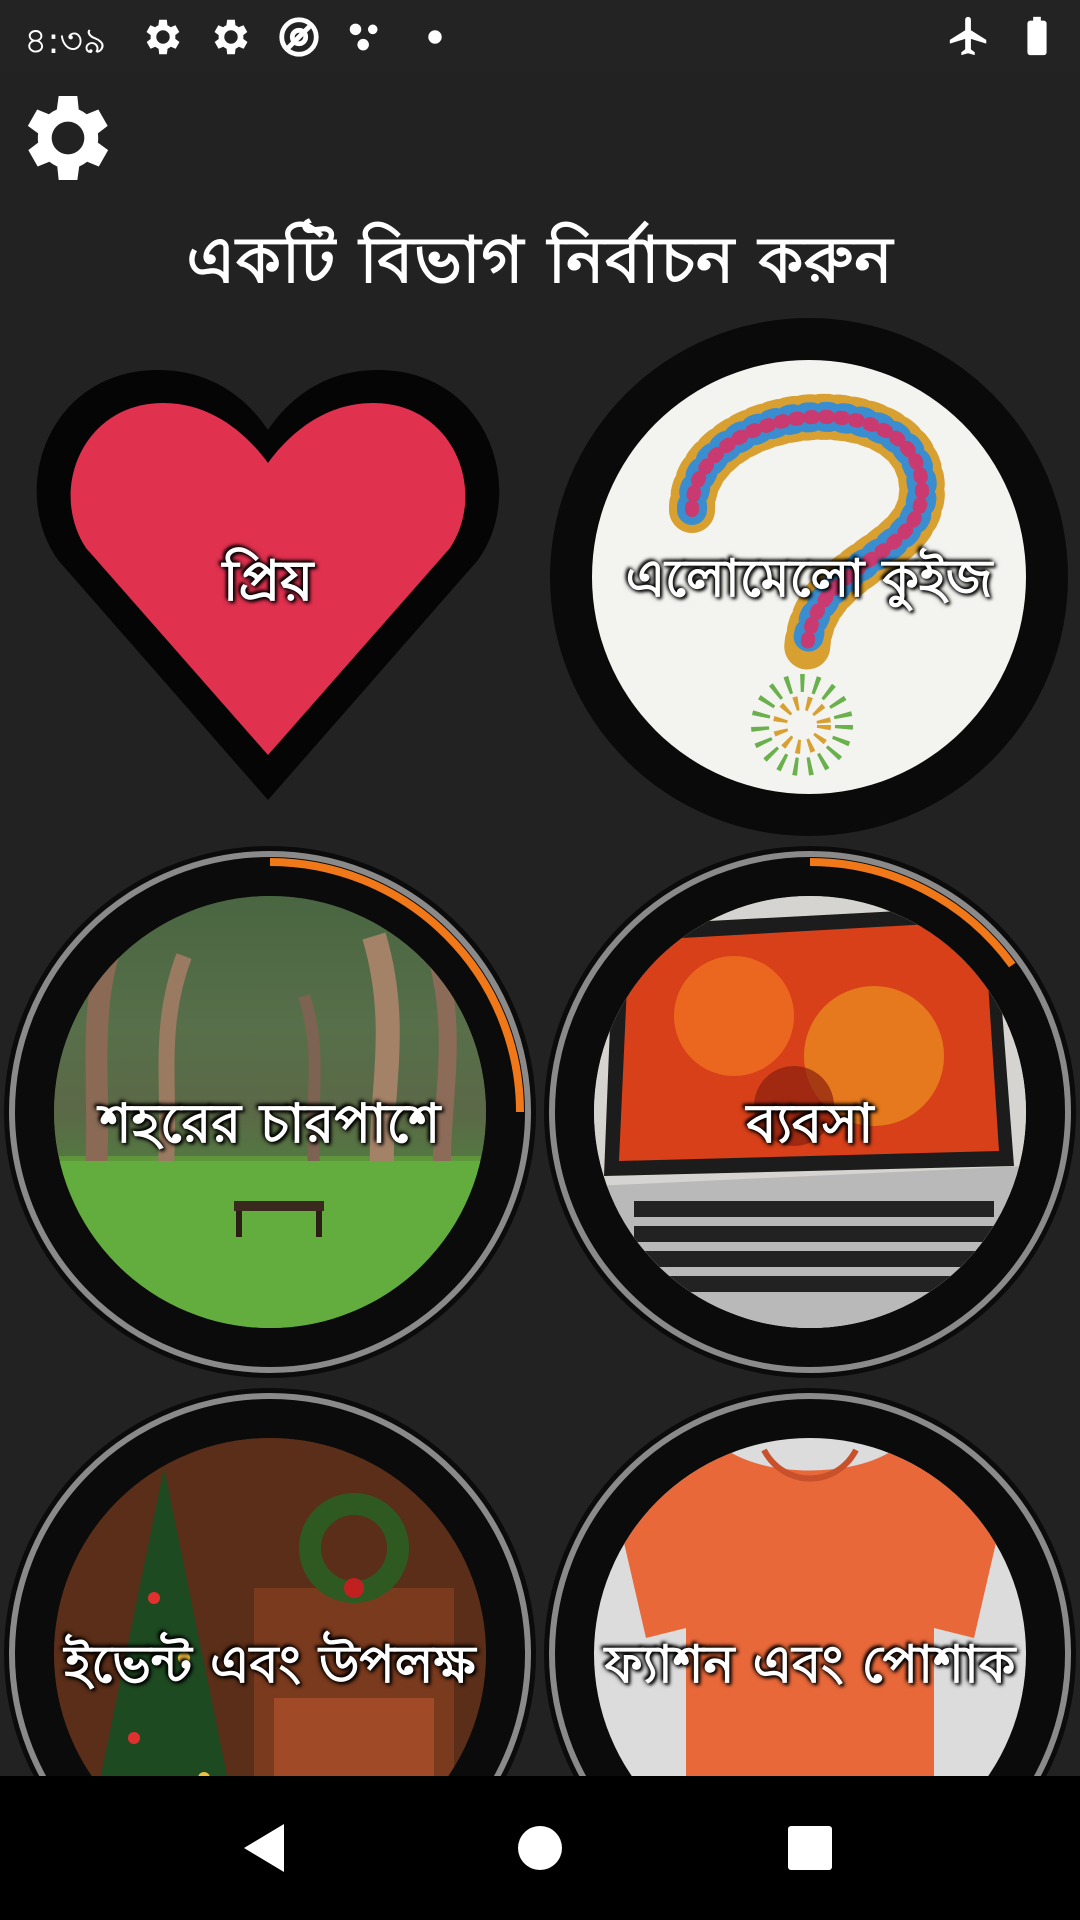 Image resolution: width=1080 pixels, height=1920 pixels. What do you see at coordinates (1037, 36) in the screenshot?
I see `battery-icon` at bounding box center [1037, 36].